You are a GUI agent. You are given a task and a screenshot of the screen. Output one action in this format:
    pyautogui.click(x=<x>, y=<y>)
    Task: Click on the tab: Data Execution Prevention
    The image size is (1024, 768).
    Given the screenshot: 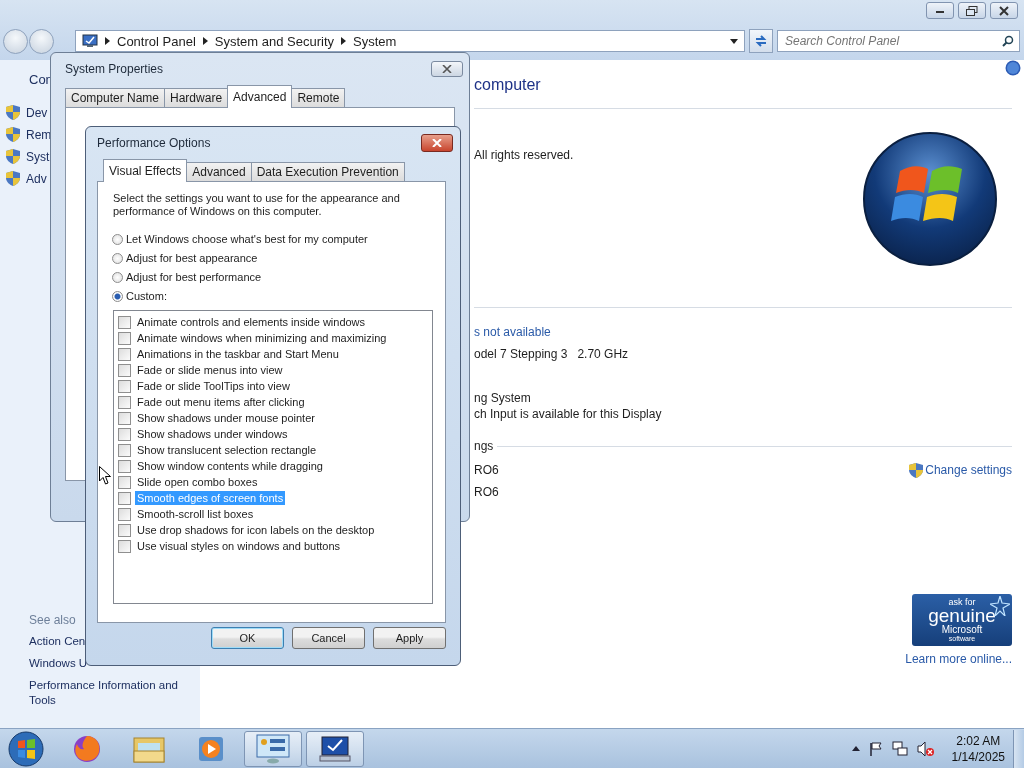 What is the action you would take?
    pyautogui.click(x=327, y=171)
    